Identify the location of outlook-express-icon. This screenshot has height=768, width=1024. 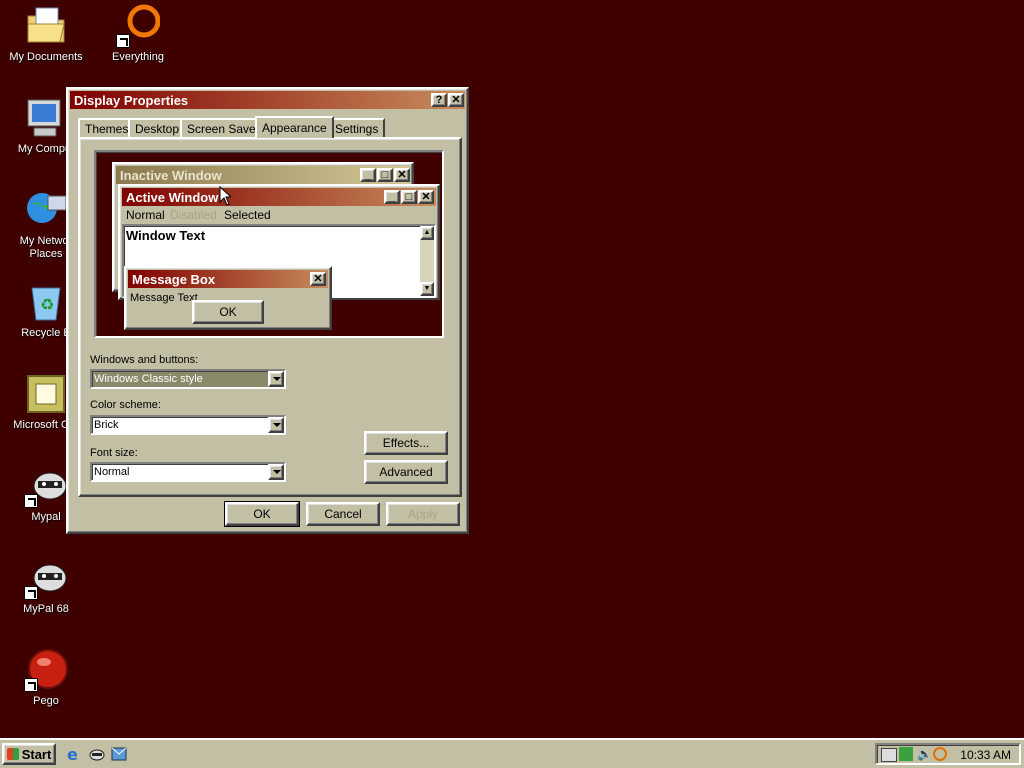
(119, 754).